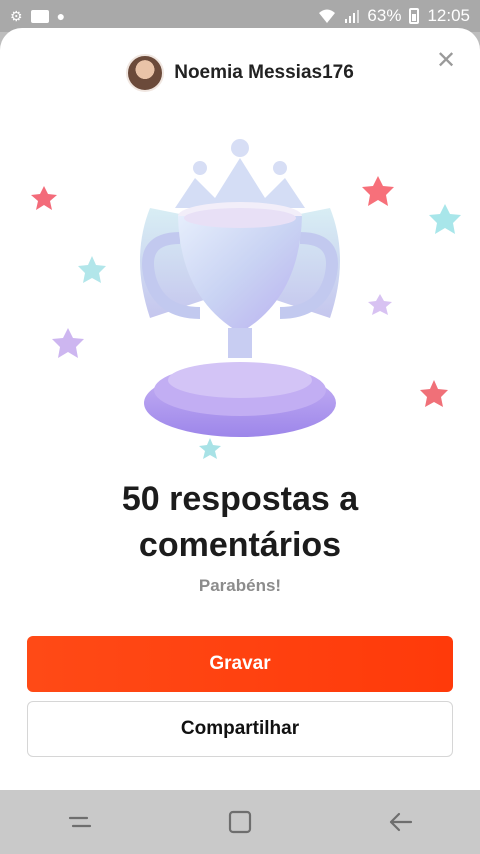 Image resolution: width=480 pixels, height=854 pixels. Describe the element at coordinates (145, 73) in the screenshot. I see `avatar` at that location.